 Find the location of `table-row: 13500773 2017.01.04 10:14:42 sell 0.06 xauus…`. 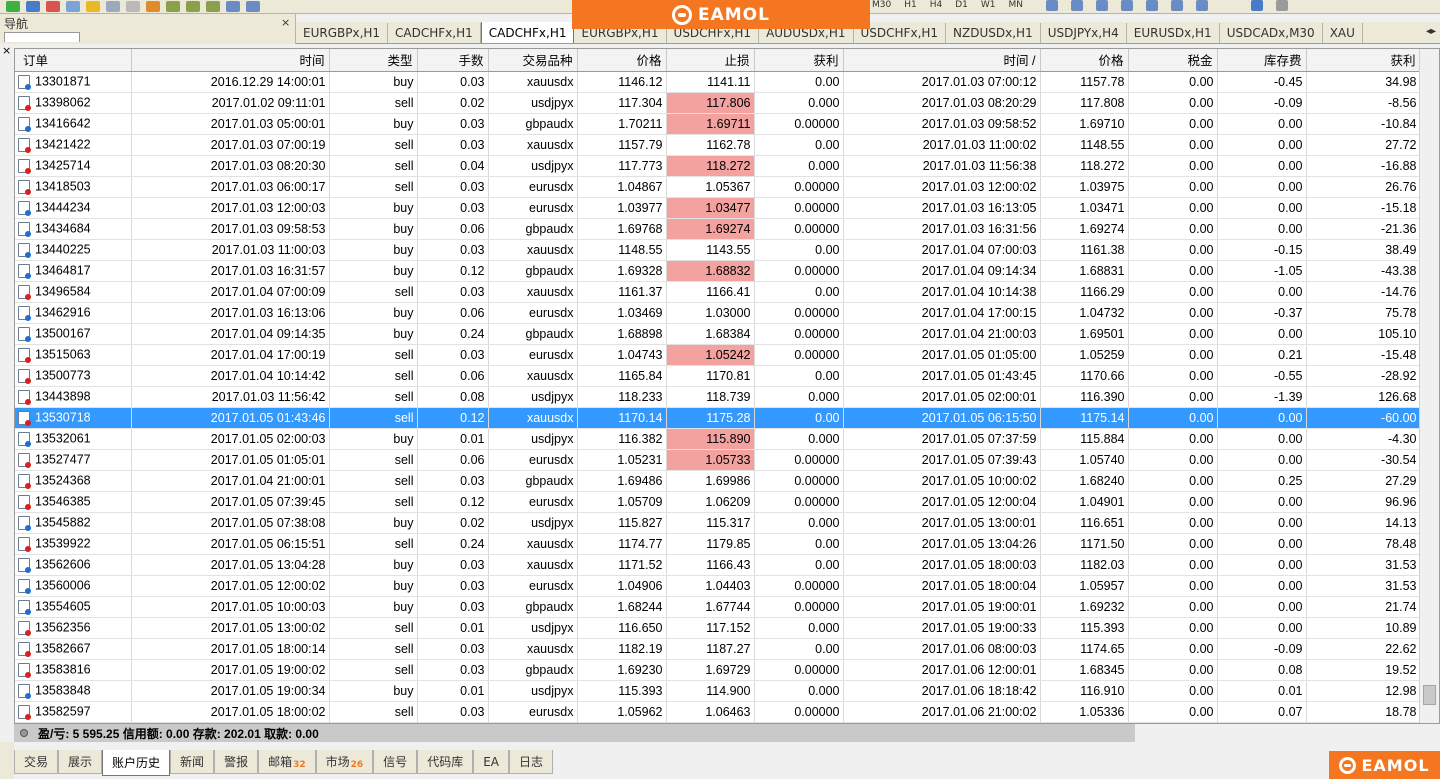

table-row: 13500773 2017.01.04 10:14:42 sell 0.06 xauus… is located at coordinates (718, 376).